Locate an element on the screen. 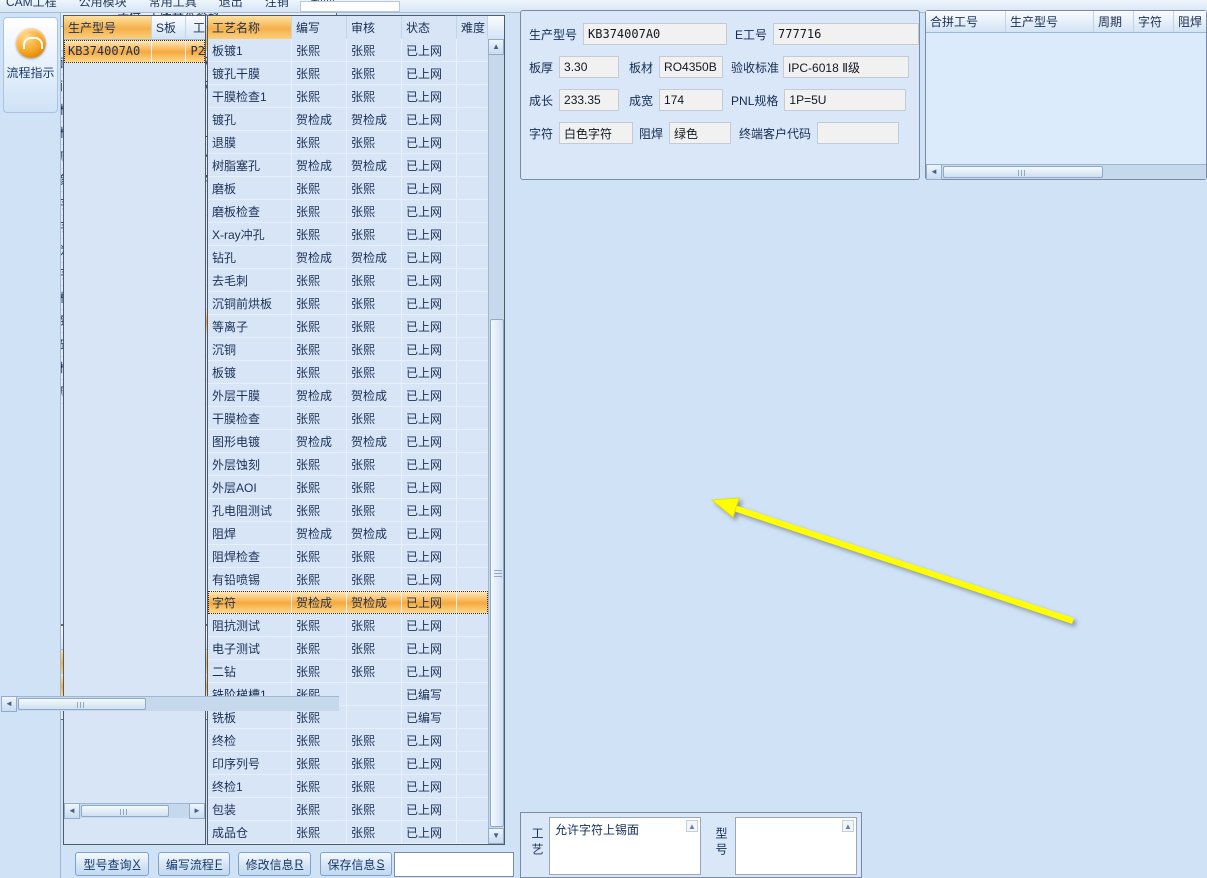 This screenshot has height=878, width=1207. merge-col-header: 生产型号 is located at coordinates (1050, 21).